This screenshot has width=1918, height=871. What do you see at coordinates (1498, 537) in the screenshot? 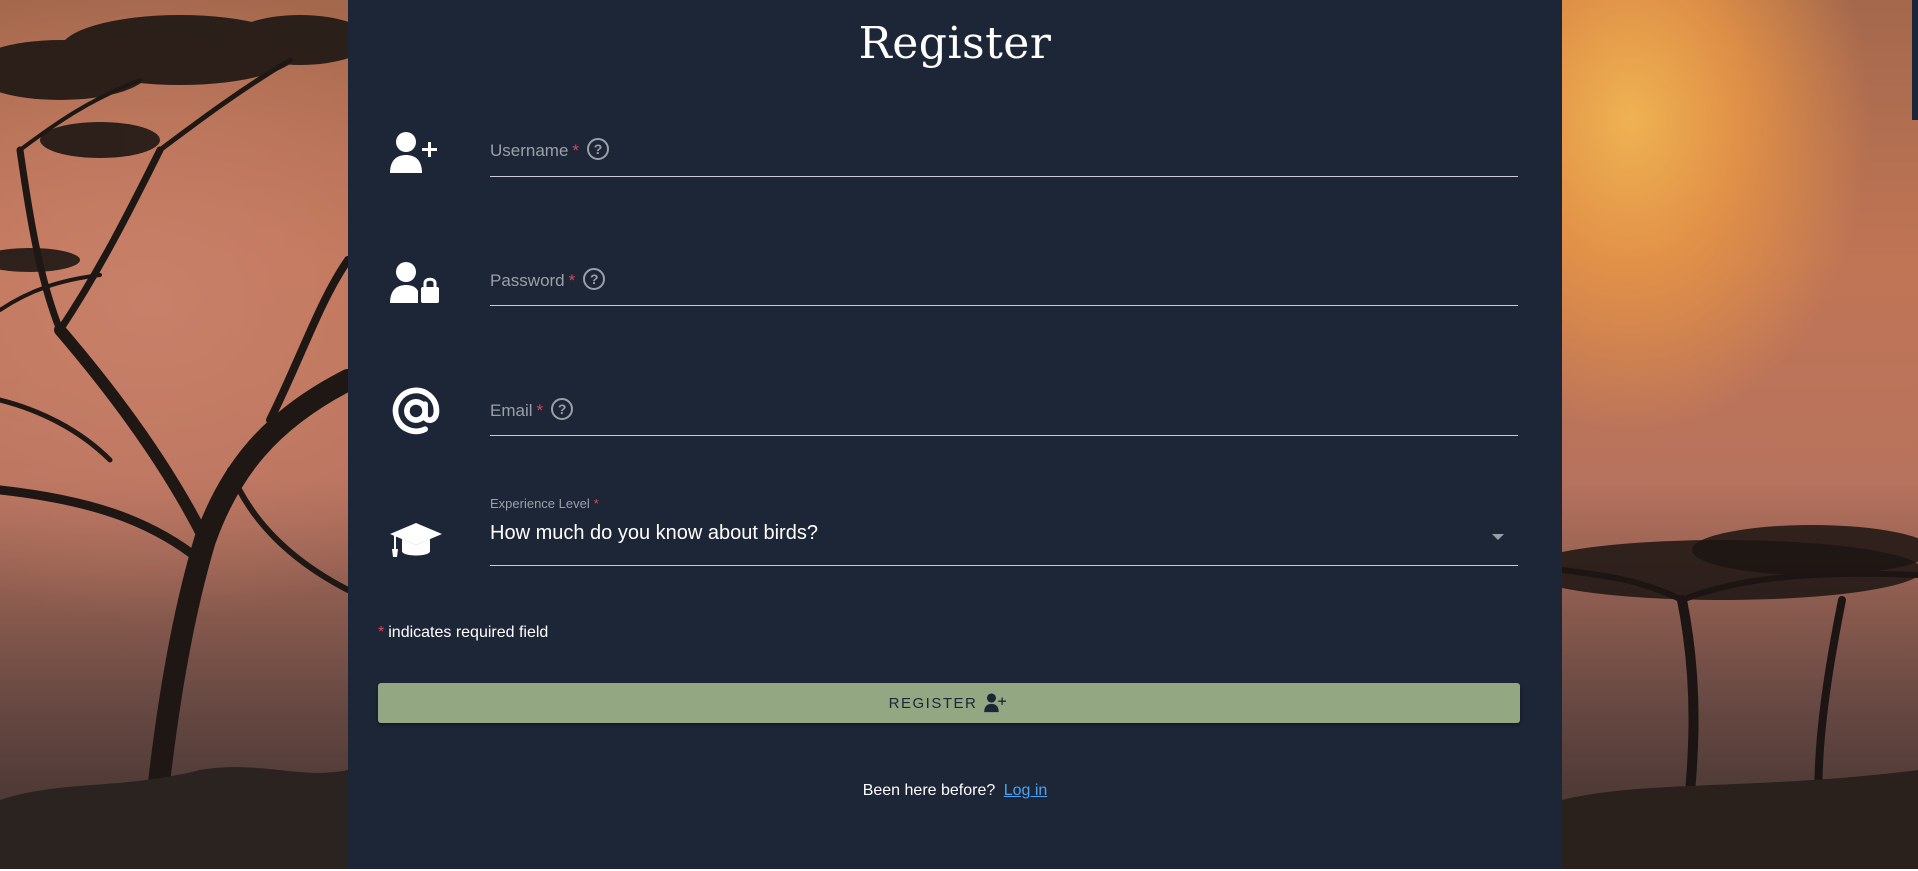
I see `chevron-down-icon` at bounding box center [1498, 537].